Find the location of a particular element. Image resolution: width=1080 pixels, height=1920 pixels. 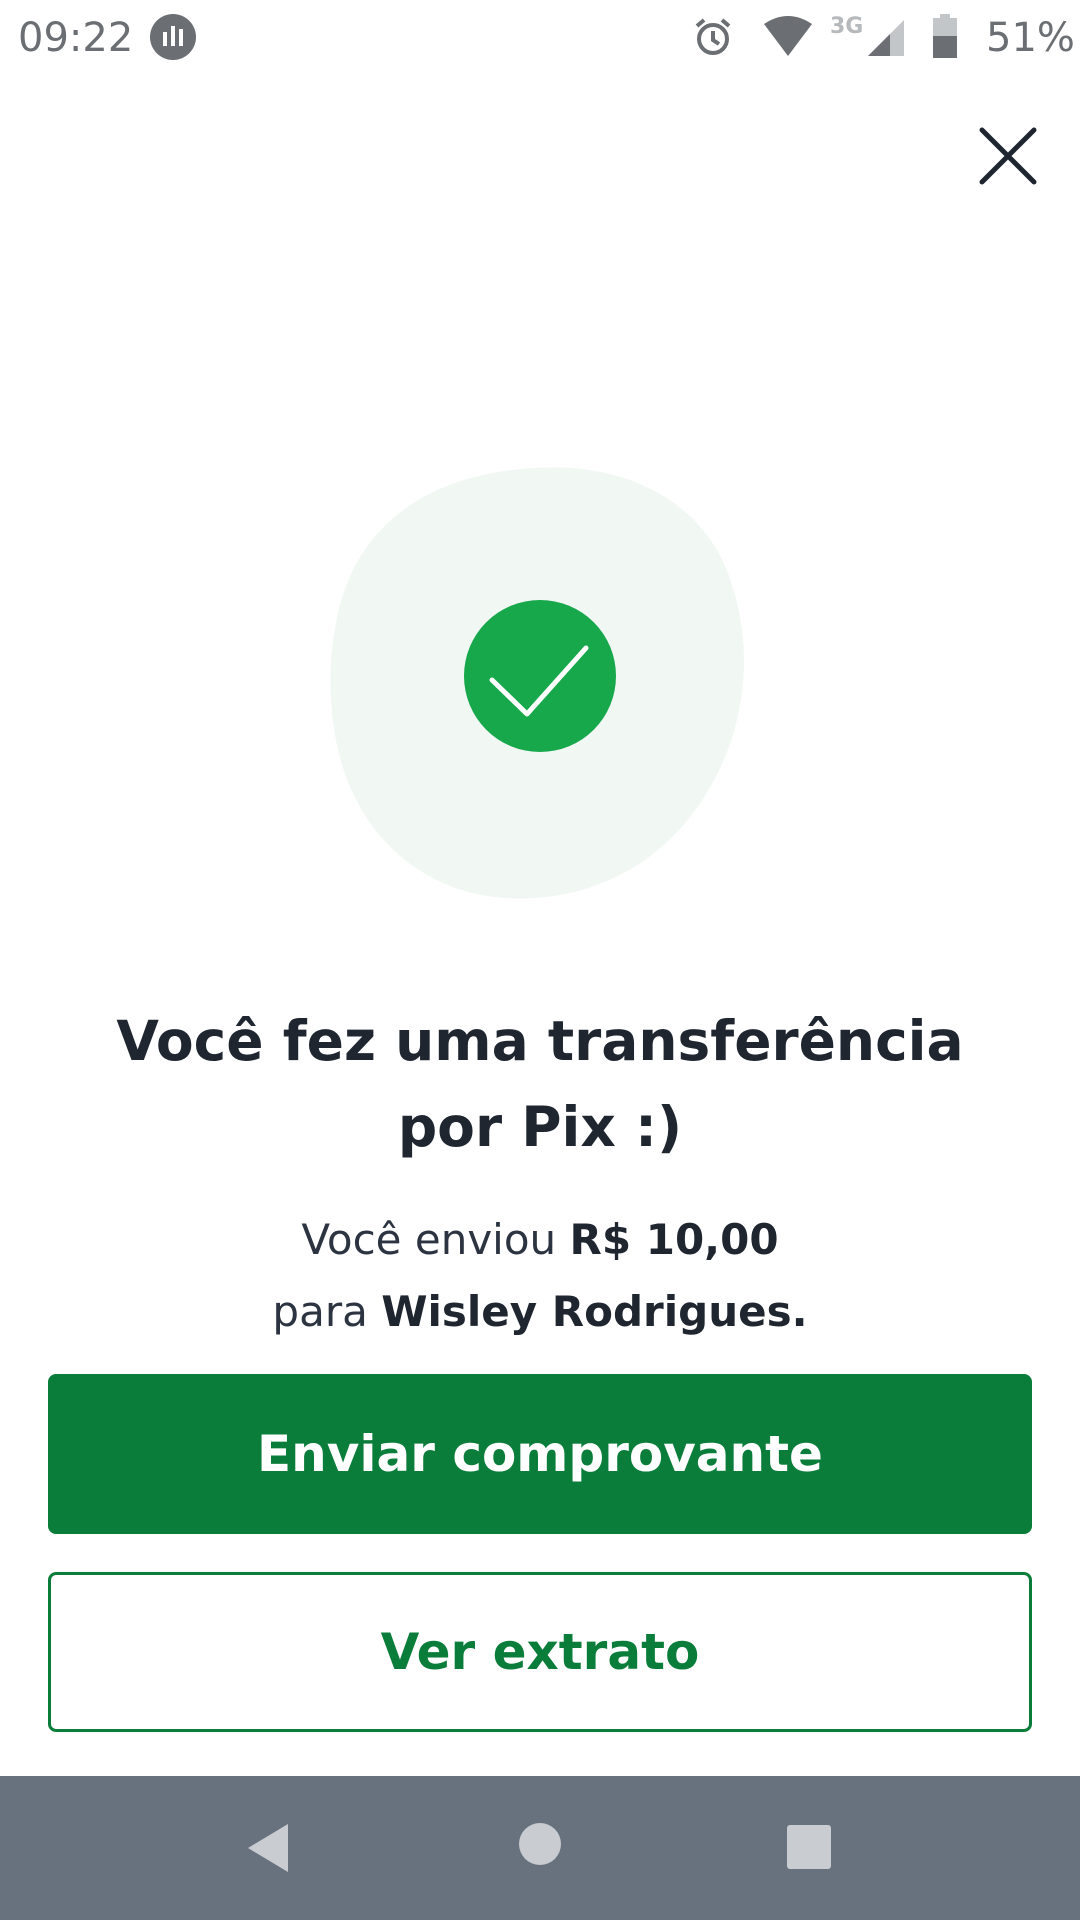

close-button is located at coordinates (1008, 156).